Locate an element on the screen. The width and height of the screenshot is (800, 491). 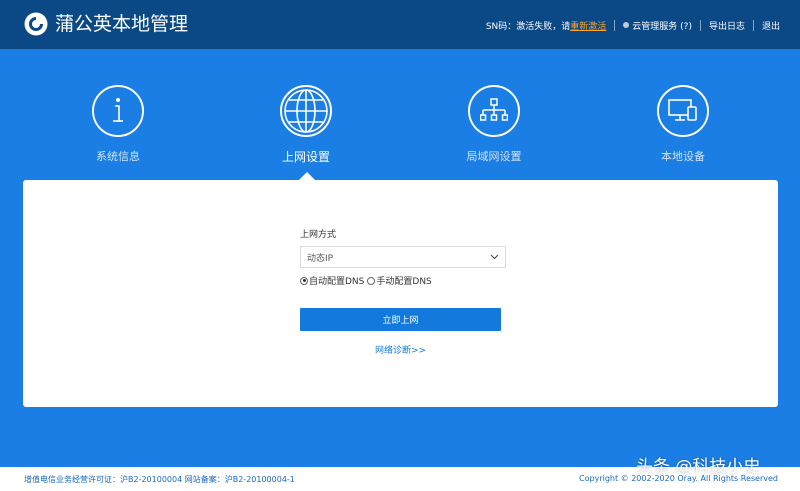
radio-label: 手动配置DNS is located at coordinates (404, 282).